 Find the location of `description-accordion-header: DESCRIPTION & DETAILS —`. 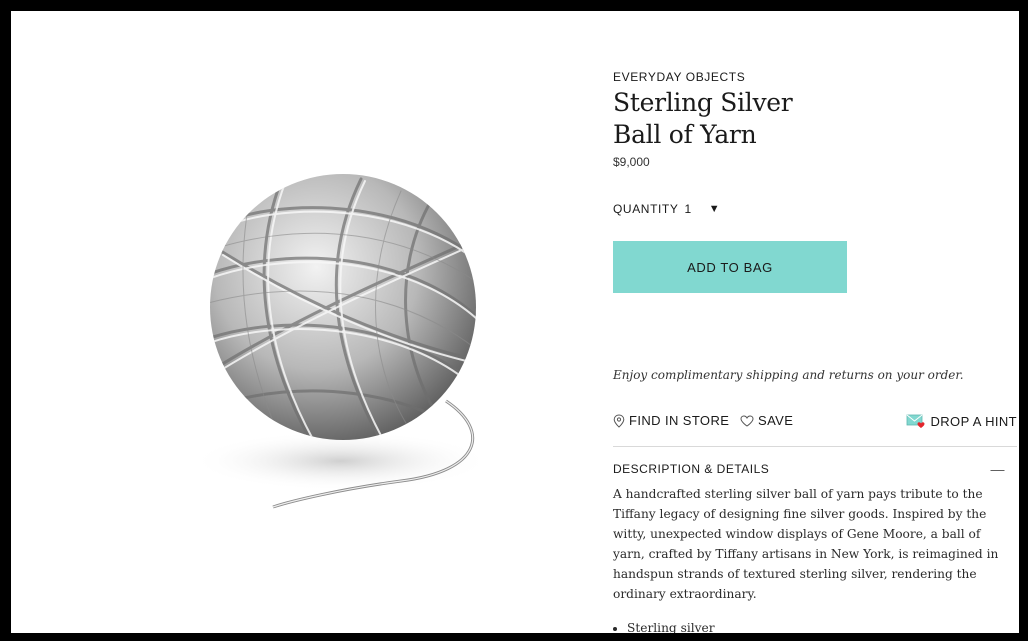

description-accordion-header: DESCRIPTION & DETAILS — is located at coordinates (809, 469).